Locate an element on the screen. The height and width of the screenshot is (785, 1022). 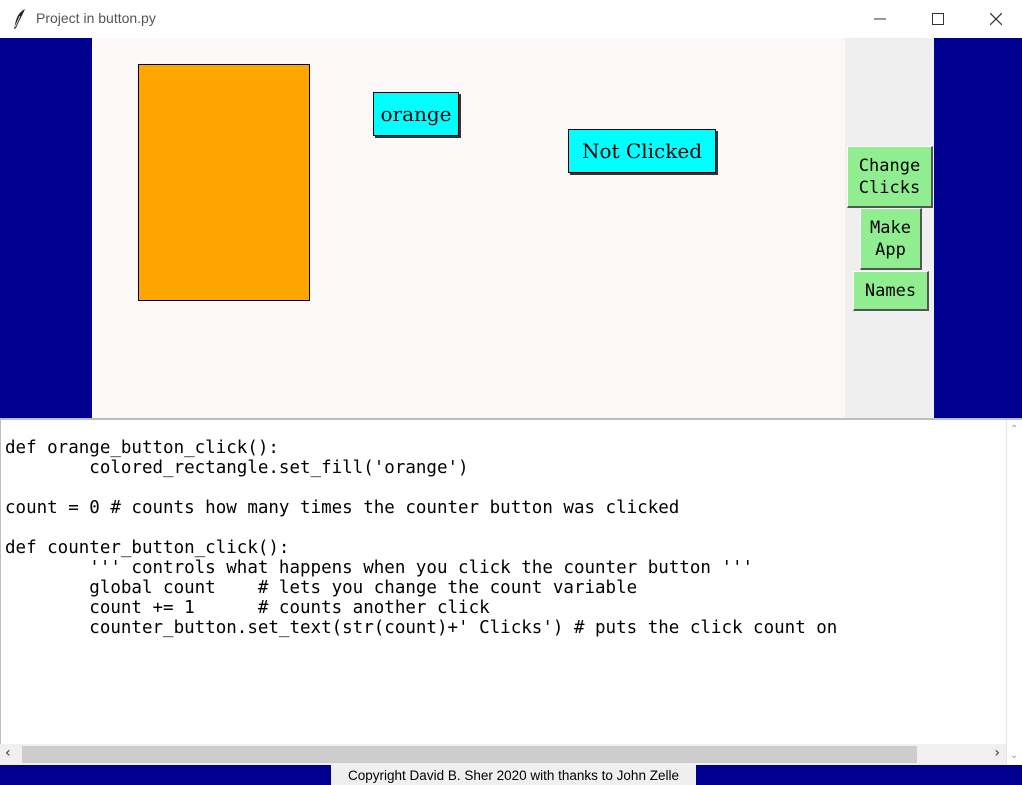
counter-button: Not Clicked is located at coordinates (642, 151).